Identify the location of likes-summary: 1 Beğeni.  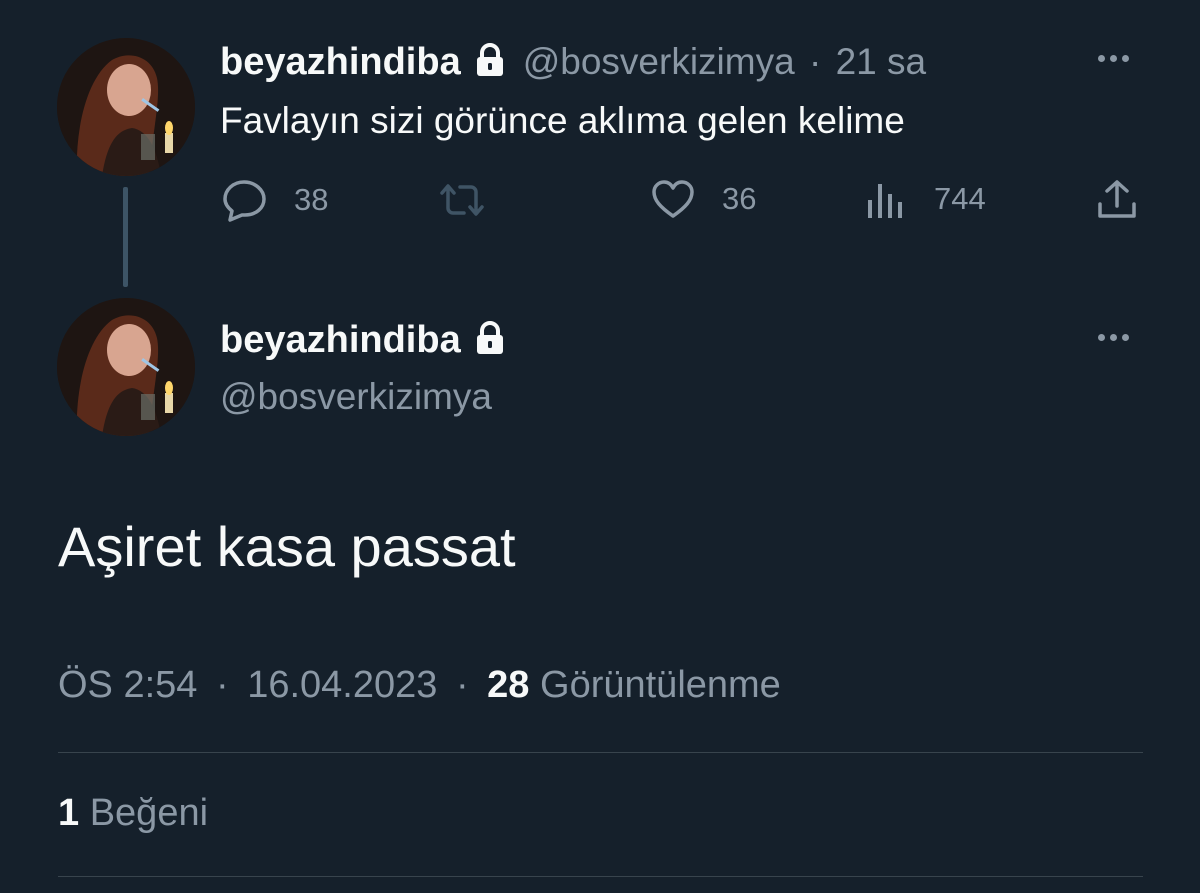
(133, 813).